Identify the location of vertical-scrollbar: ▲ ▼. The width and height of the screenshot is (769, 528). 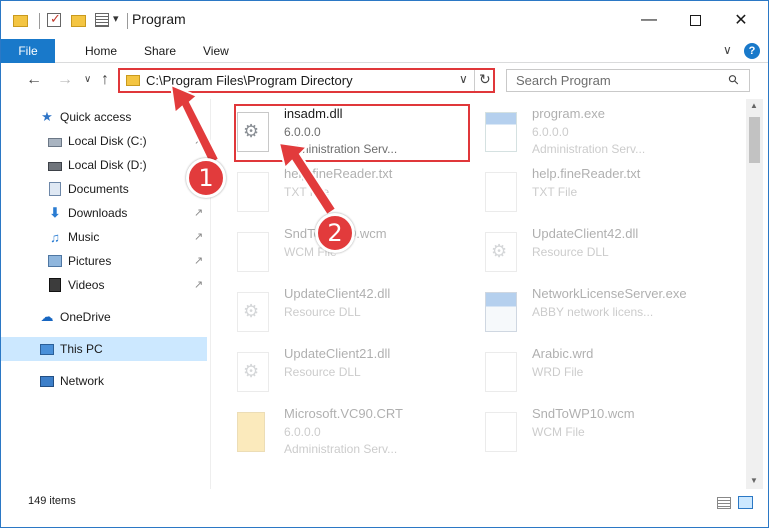
(754, 294).